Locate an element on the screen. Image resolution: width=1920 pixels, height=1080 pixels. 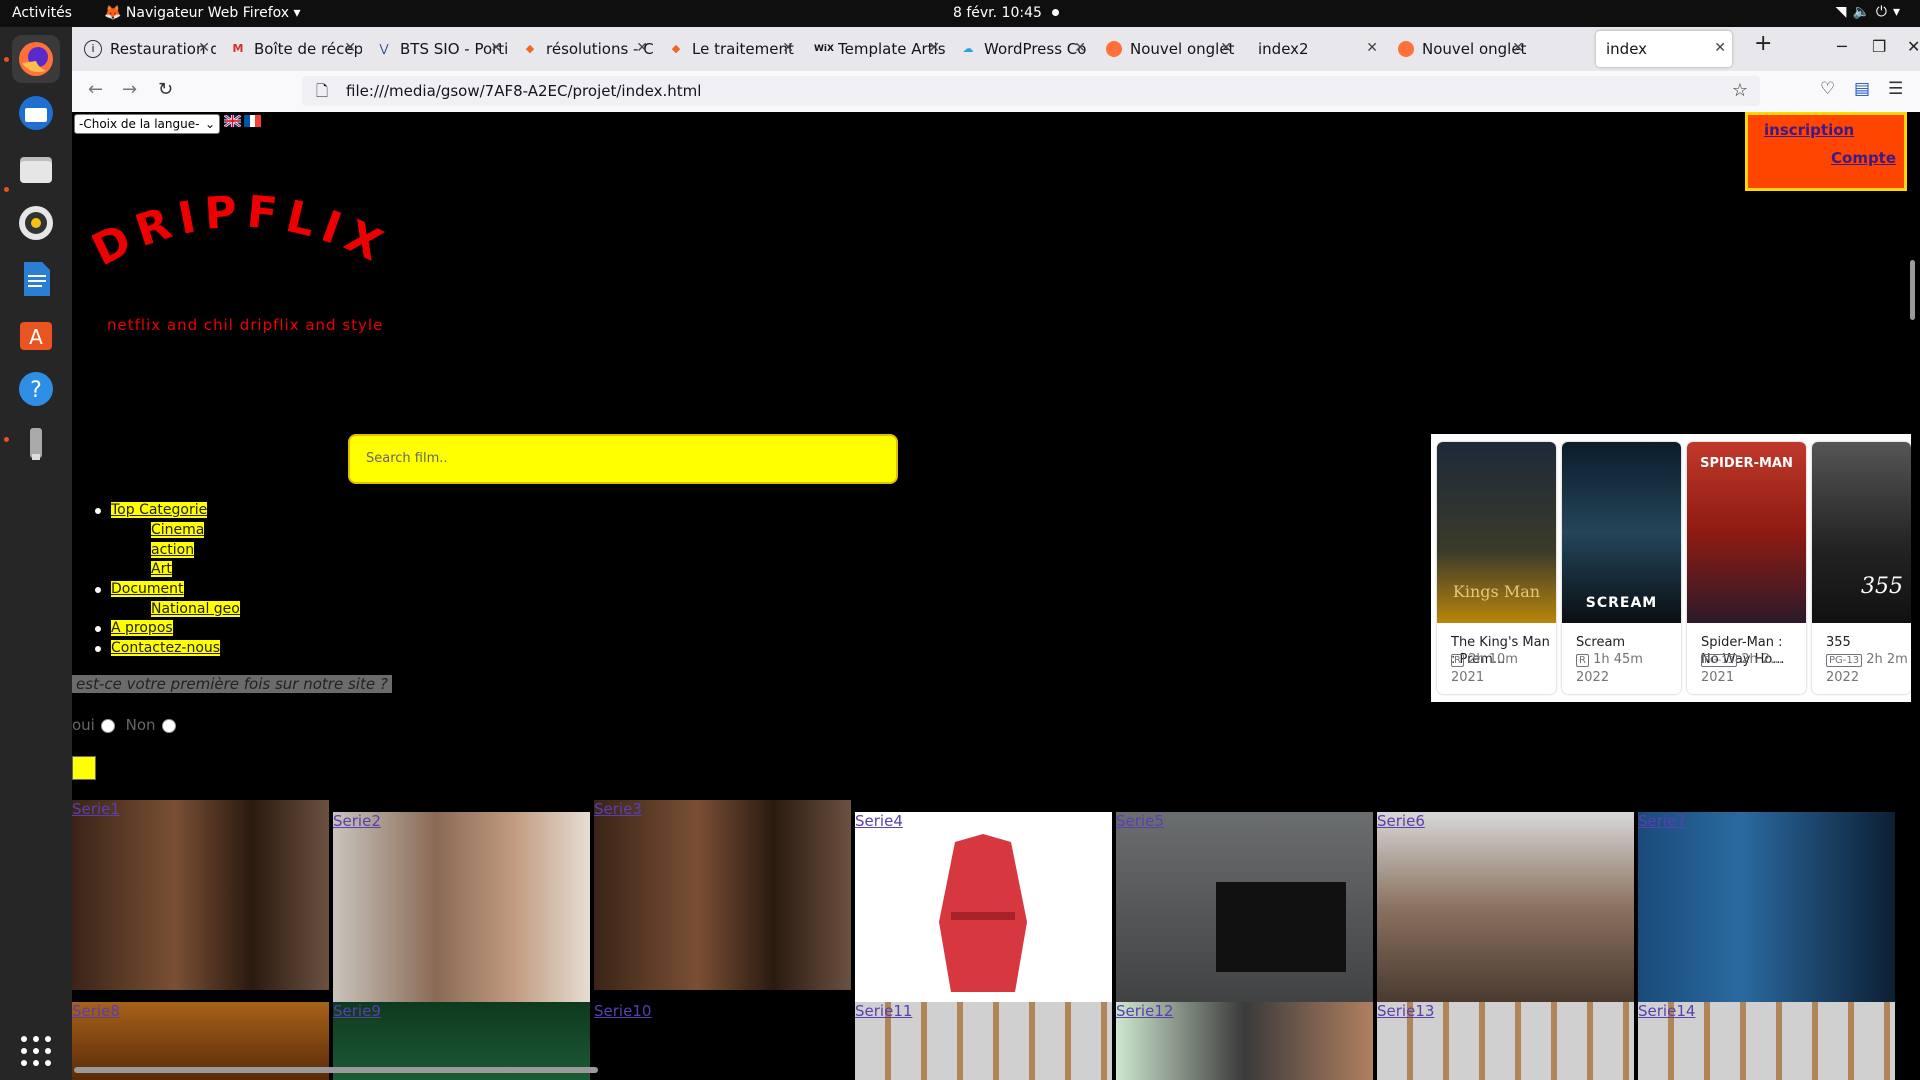
usb-drive-icon is located at coordinates (36, 444).